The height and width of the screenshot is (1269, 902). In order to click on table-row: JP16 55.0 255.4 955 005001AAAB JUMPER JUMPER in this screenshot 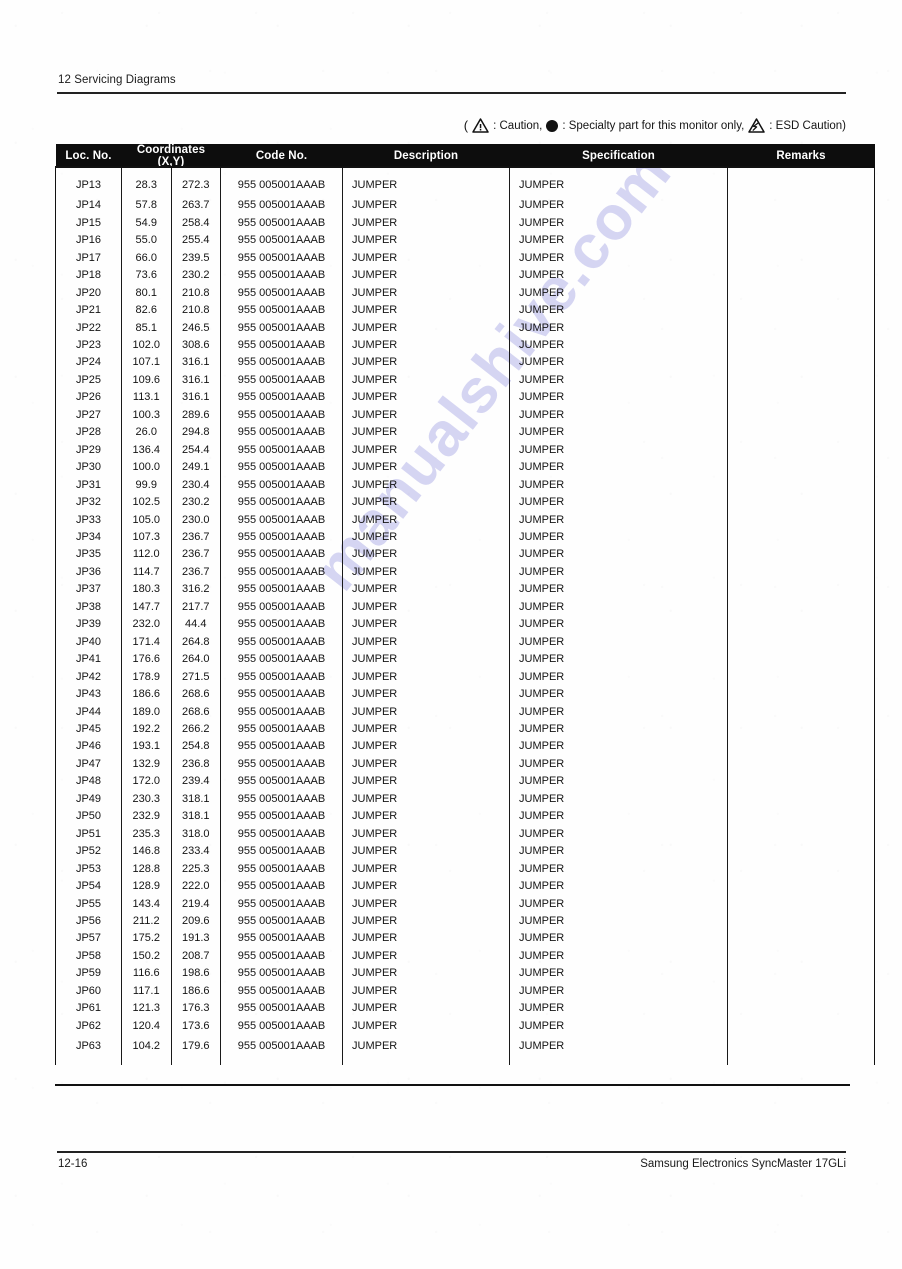, I will do `click(465, 241)`.